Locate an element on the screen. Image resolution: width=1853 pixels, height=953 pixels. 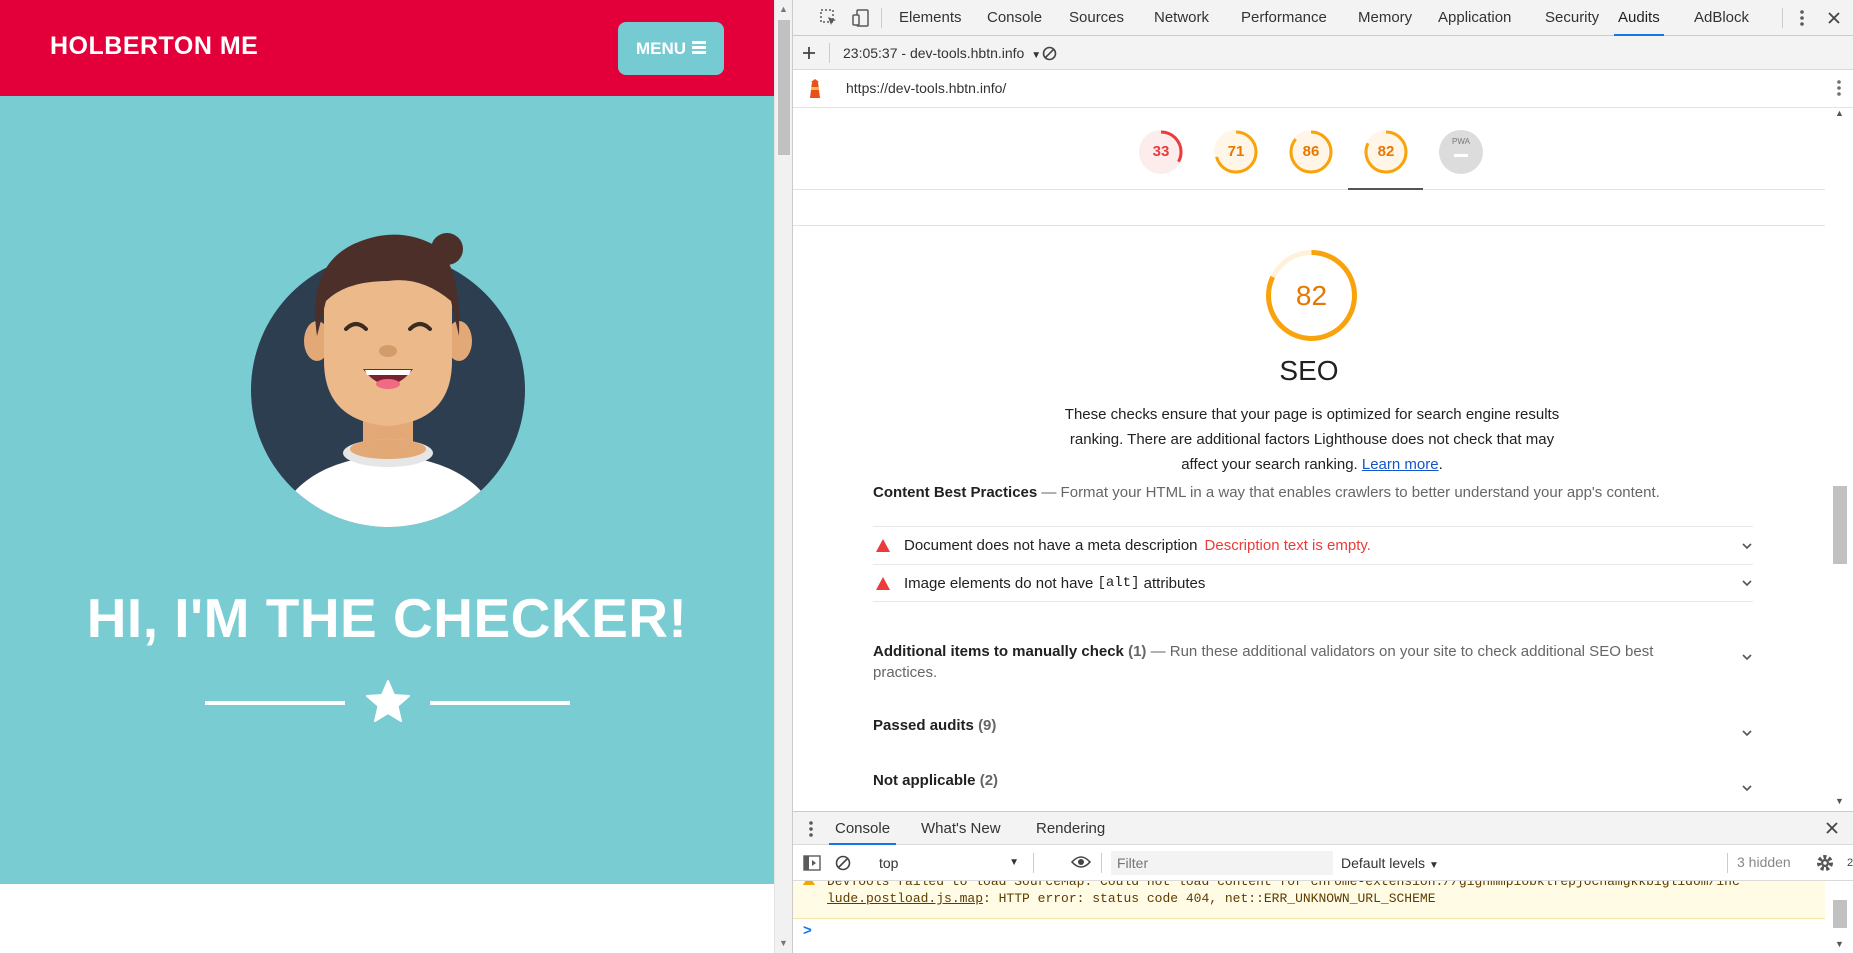
brand-logo: HOLBERTON ME is located at coordinates (154, 46).